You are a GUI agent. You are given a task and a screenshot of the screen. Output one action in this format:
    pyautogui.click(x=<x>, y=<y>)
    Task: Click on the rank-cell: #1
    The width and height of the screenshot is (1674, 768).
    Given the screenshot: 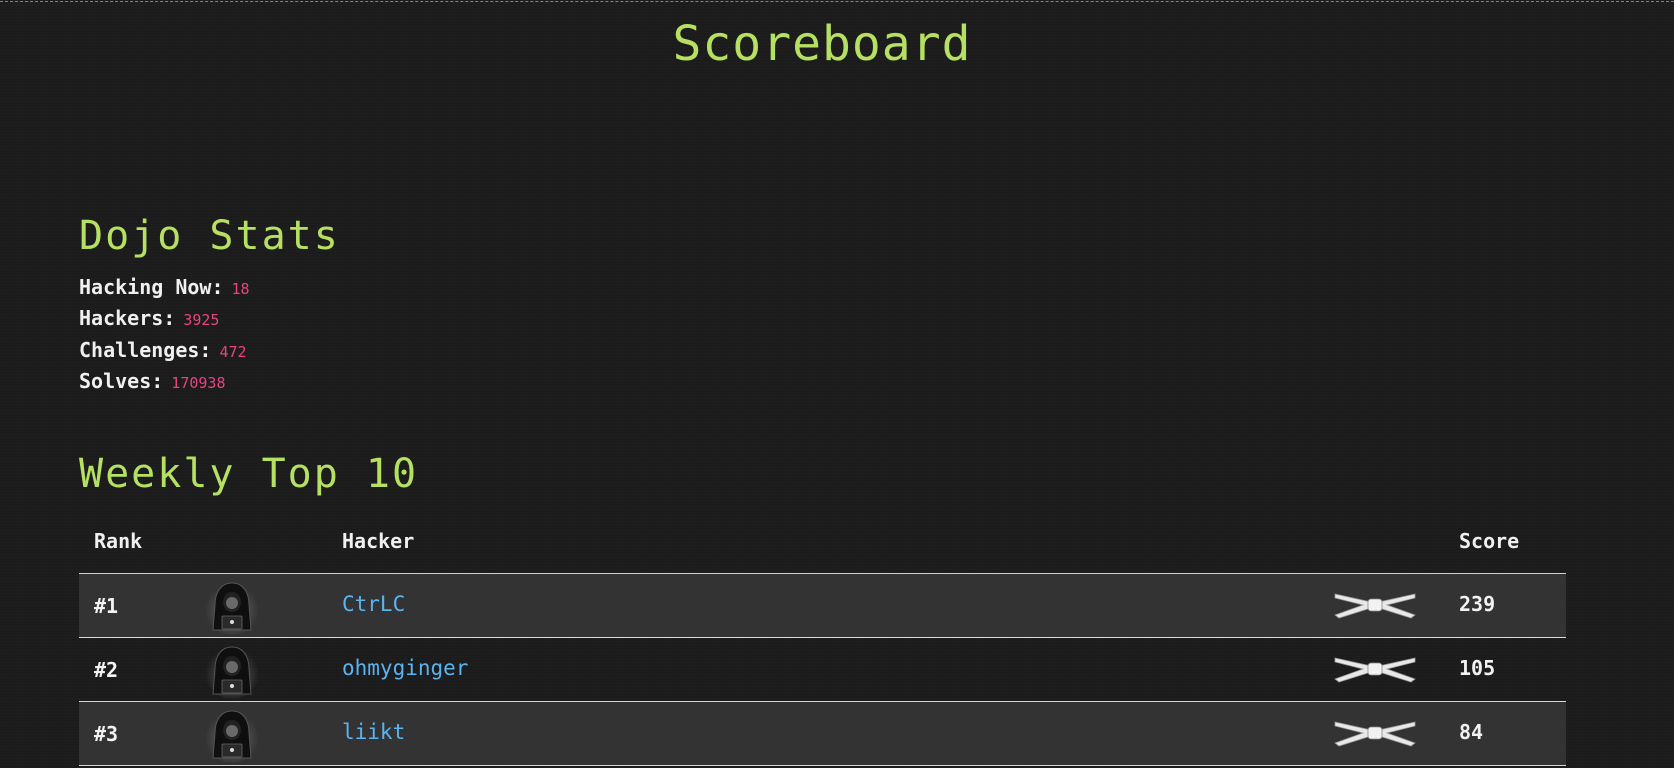 What is the action you would take?
    pyautogui.click(x=106, y=606)
    